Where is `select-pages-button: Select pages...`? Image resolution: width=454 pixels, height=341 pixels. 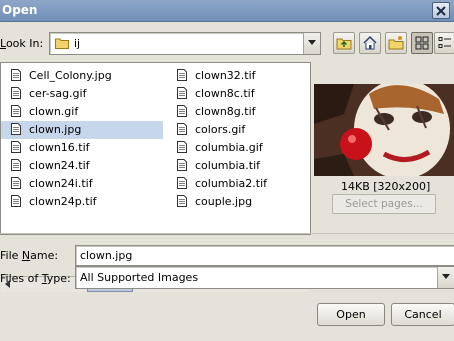
select-pages-button: Select pages... is located at coordinates (384, 204).